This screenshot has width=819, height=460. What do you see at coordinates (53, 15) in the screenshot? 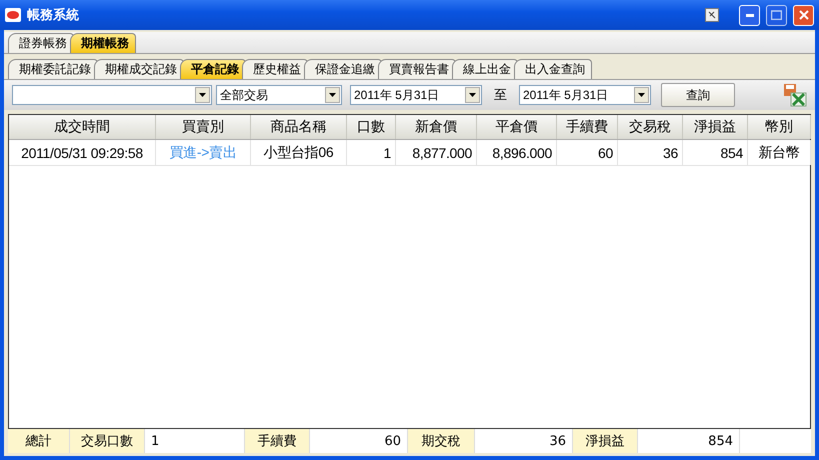
I see `window-title: 帳務系統` at bounding box center [53, 15].